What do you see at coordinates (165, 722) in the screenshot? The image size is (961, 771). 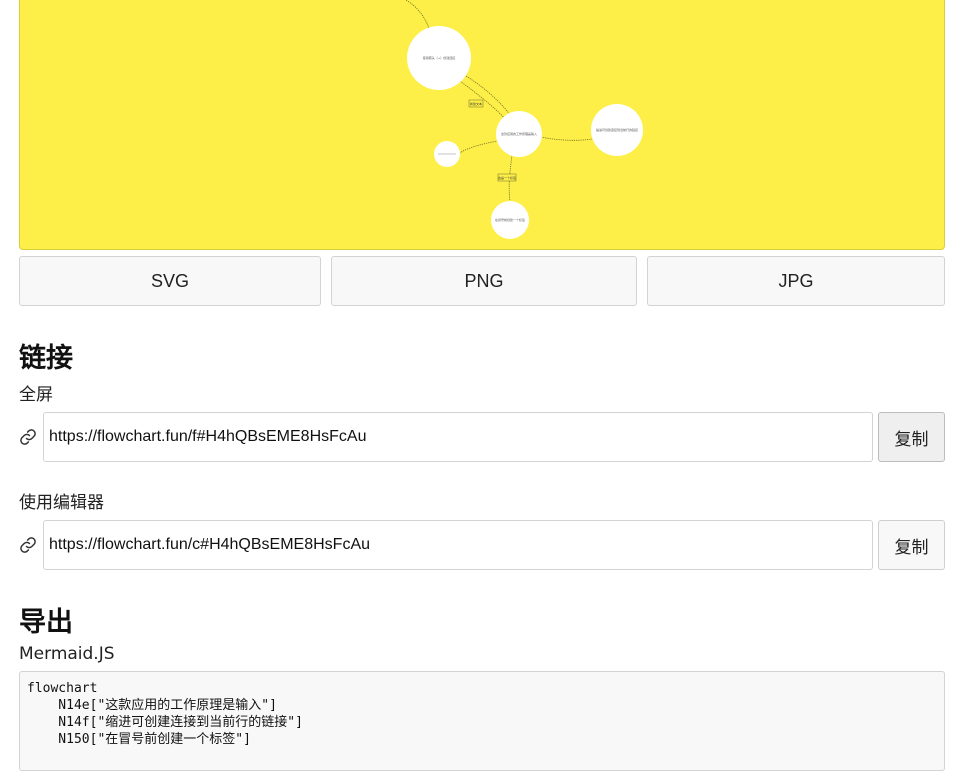 I see `code-line: N14f["缩进可创建连接到当前行的链接"]` at bounding box center [165, 722].